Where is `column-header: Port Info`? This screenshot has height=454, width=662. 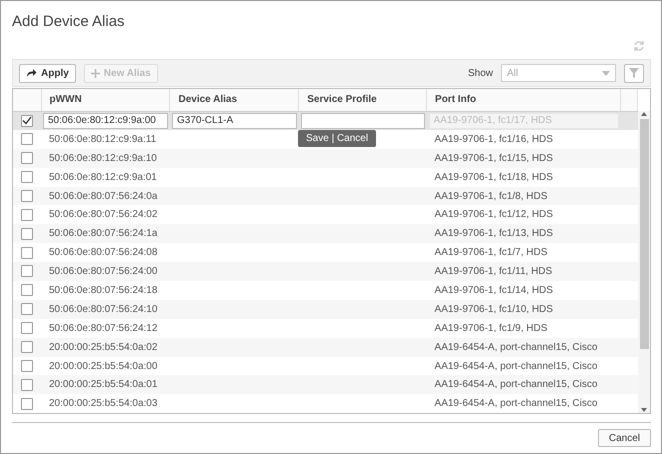 column-header: Port Info is located at coordinates (523, 100).